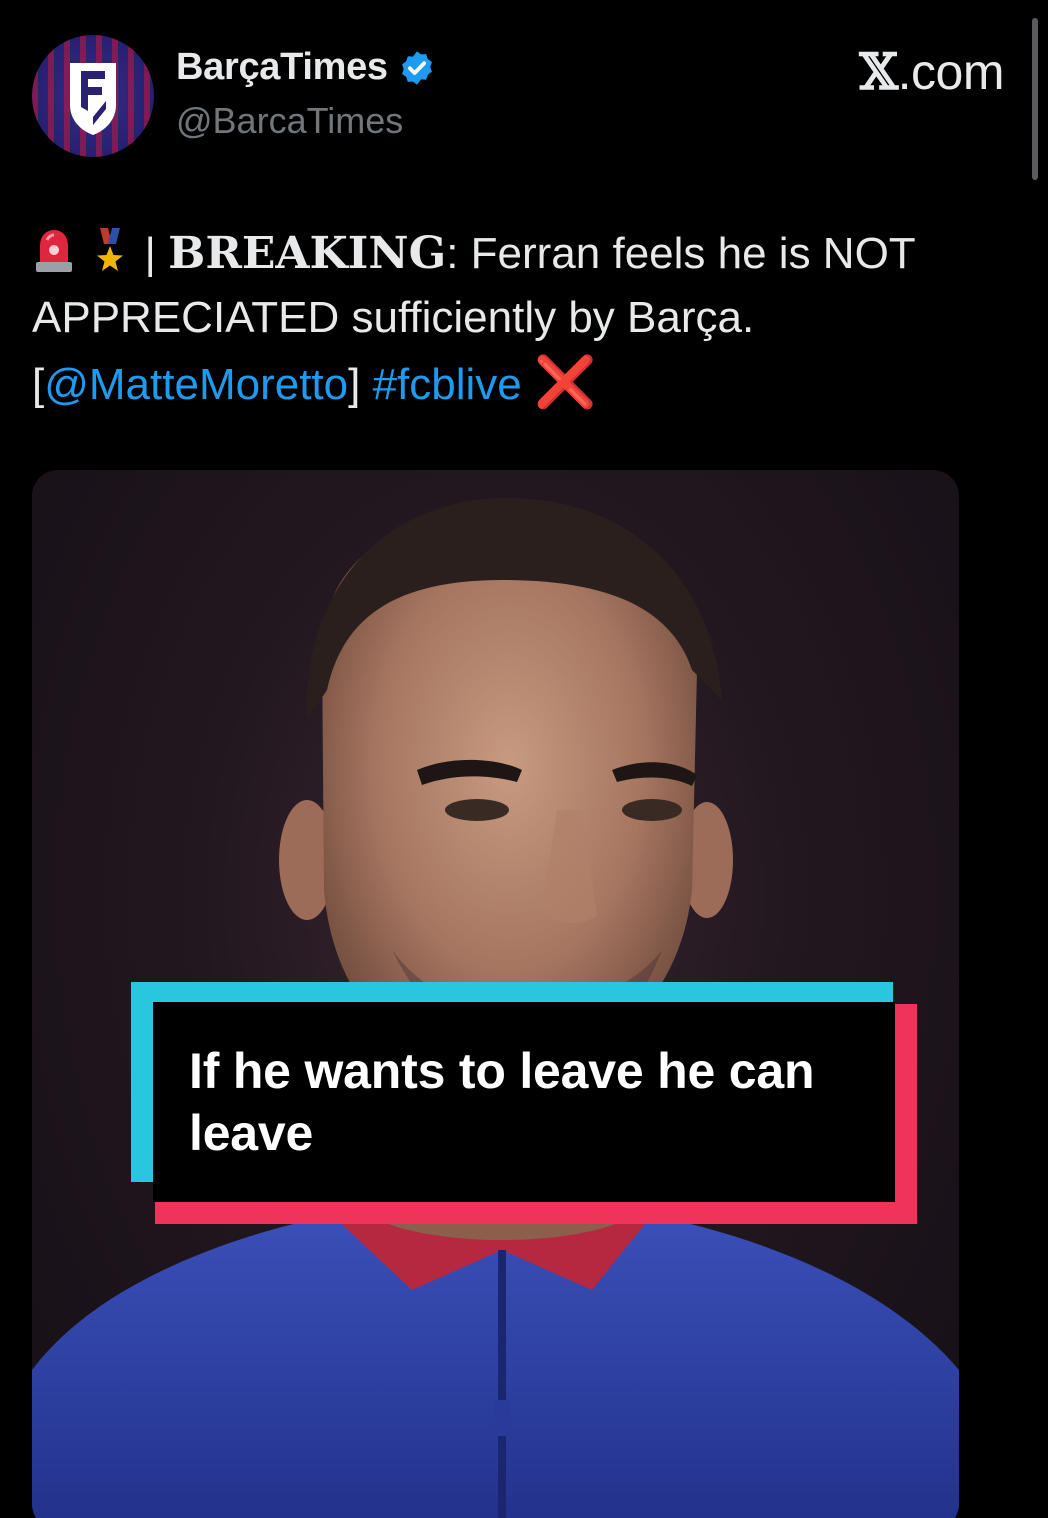 The image size is (1048, 1518). What do you see at coordinates (1035, 99) in the screenshot?
I see `scrollbar` at bounding box center [1035, 99].